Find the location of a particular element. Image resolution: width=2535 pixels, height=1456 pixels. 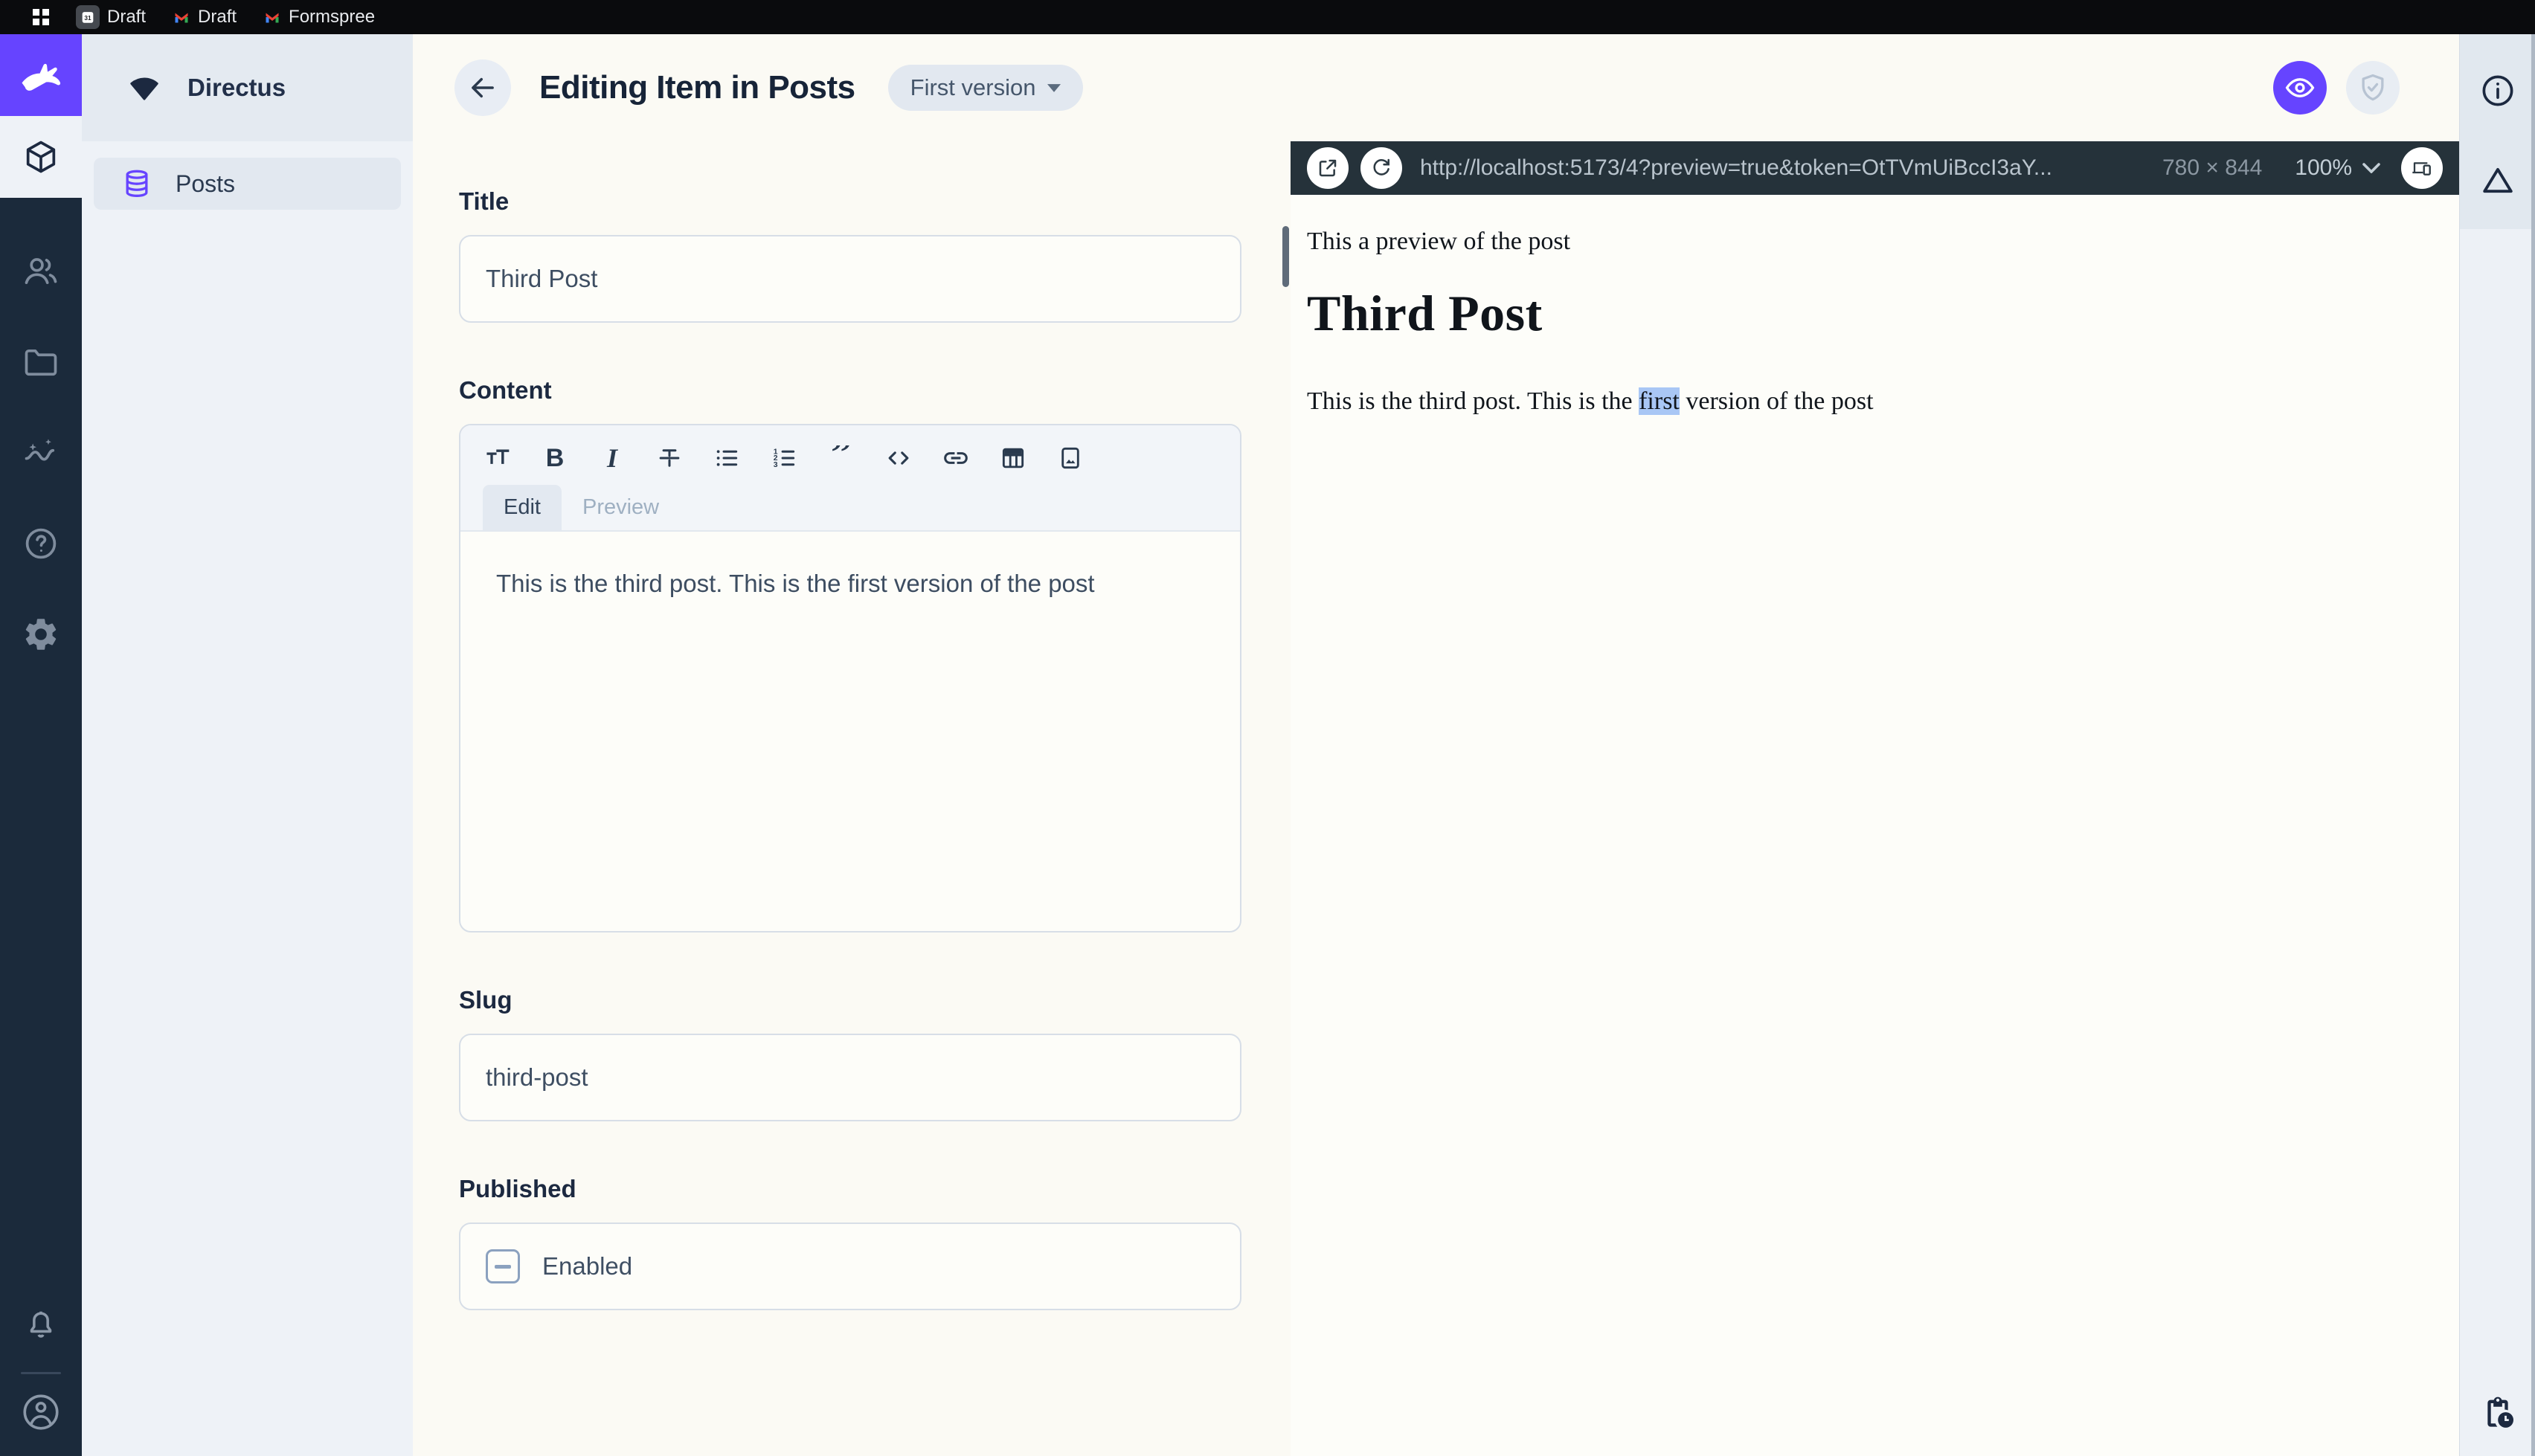

directus-logo is located at coordinates (41, 75).